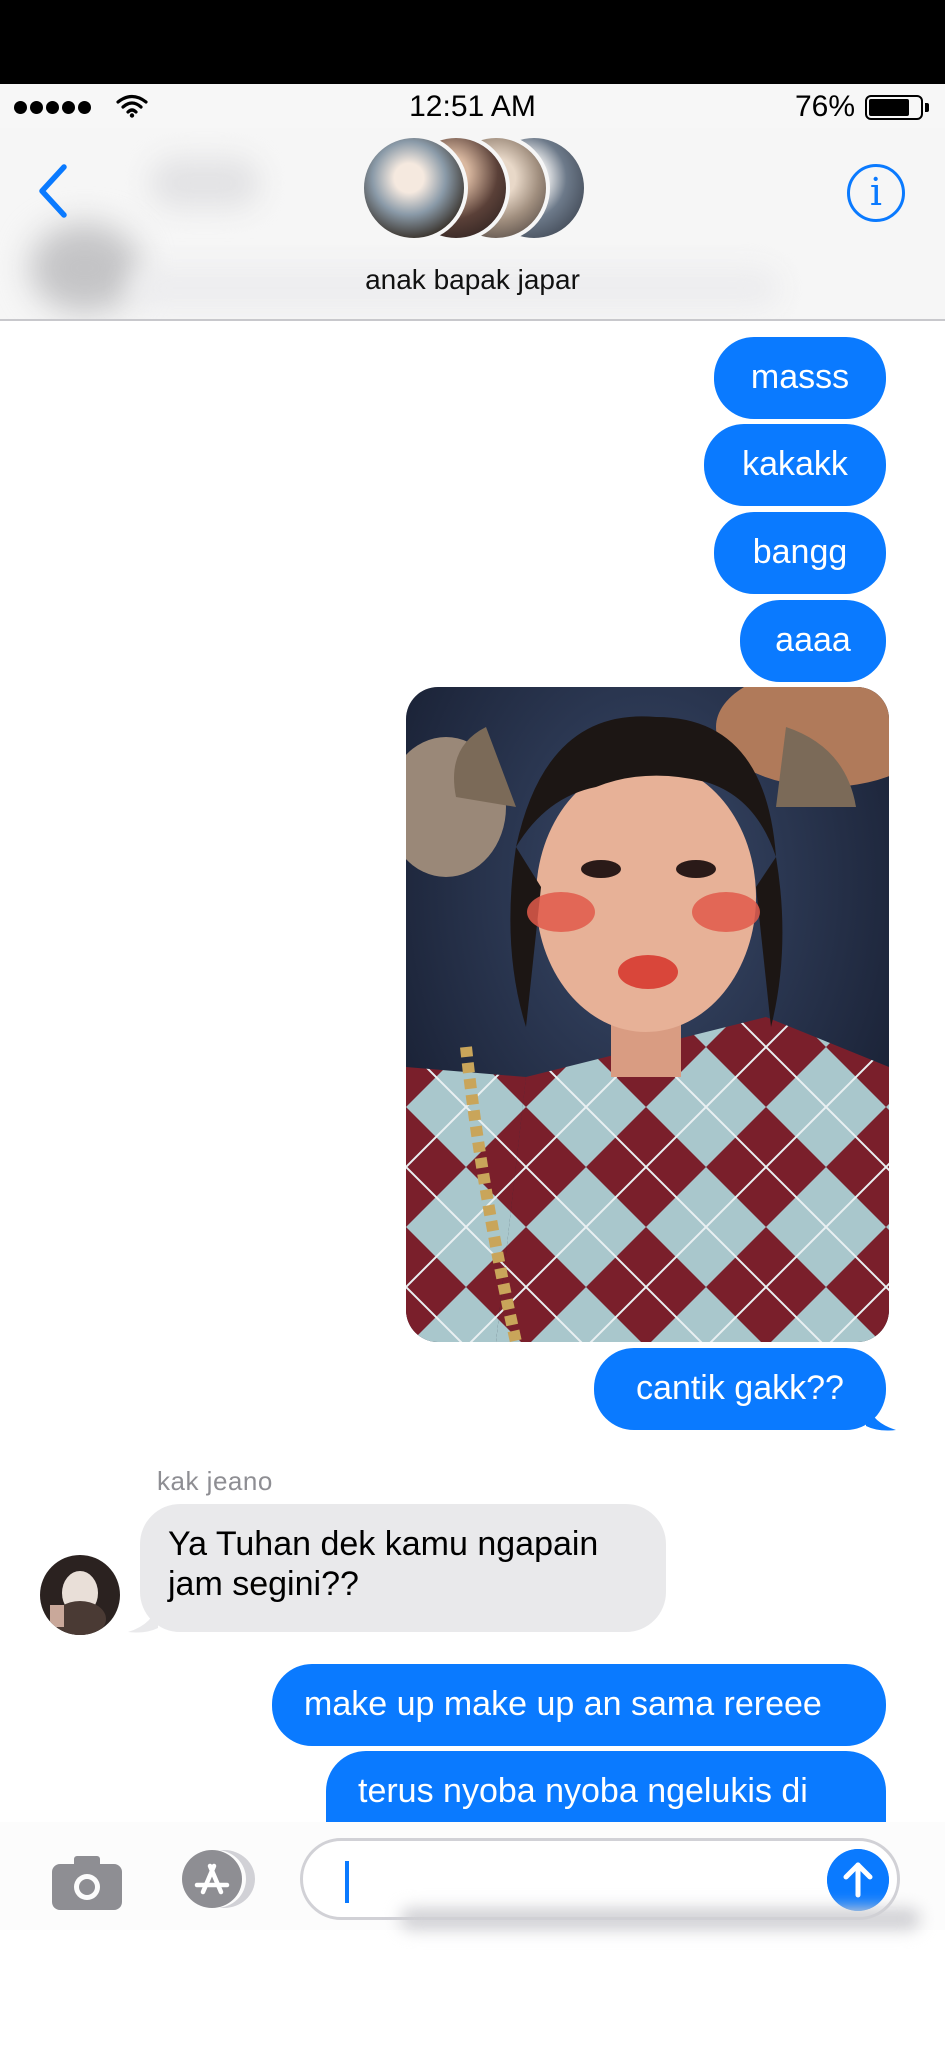 This screenshot has width=945, height=2048. What do you see at coordinates (813, 641) in the screenshot?
I see `outgoing-message: aaaa` at bounding box center [813, 641].